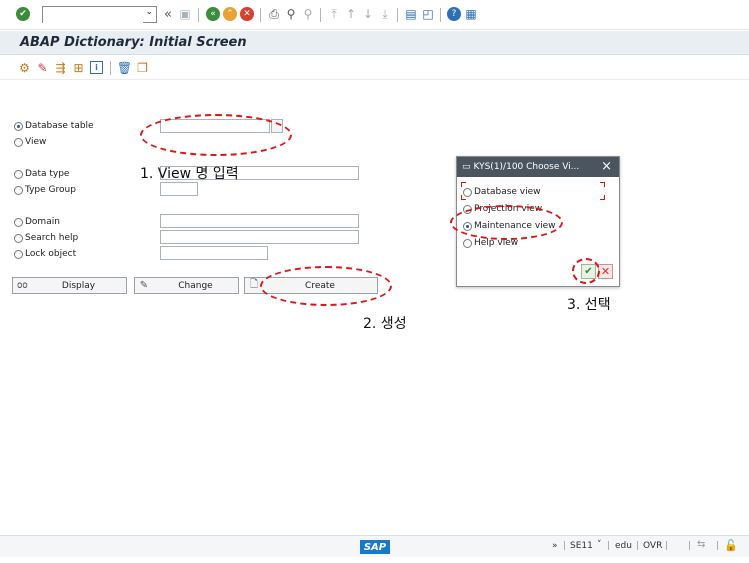 This screenshot has width=749, height=563. I want to click on display-button: ൦൦ Display, so click(69, 285).